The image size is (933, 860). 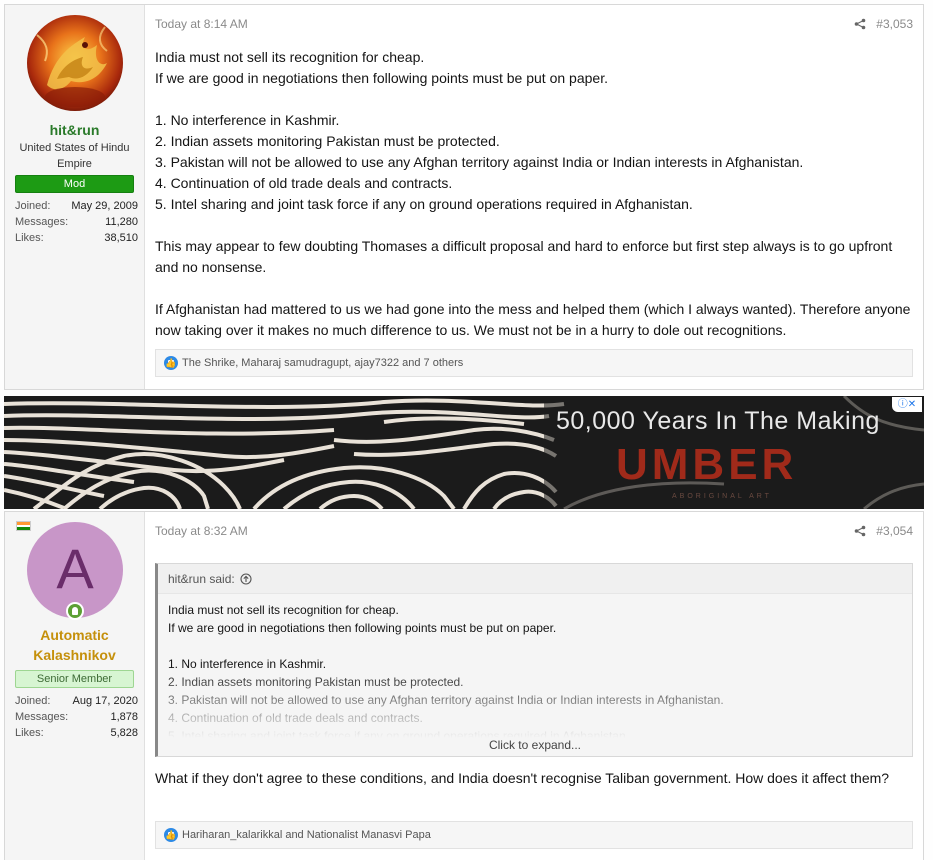 I want to click on post-date: Today at 8:14 AM, so click(x=201, y=24).